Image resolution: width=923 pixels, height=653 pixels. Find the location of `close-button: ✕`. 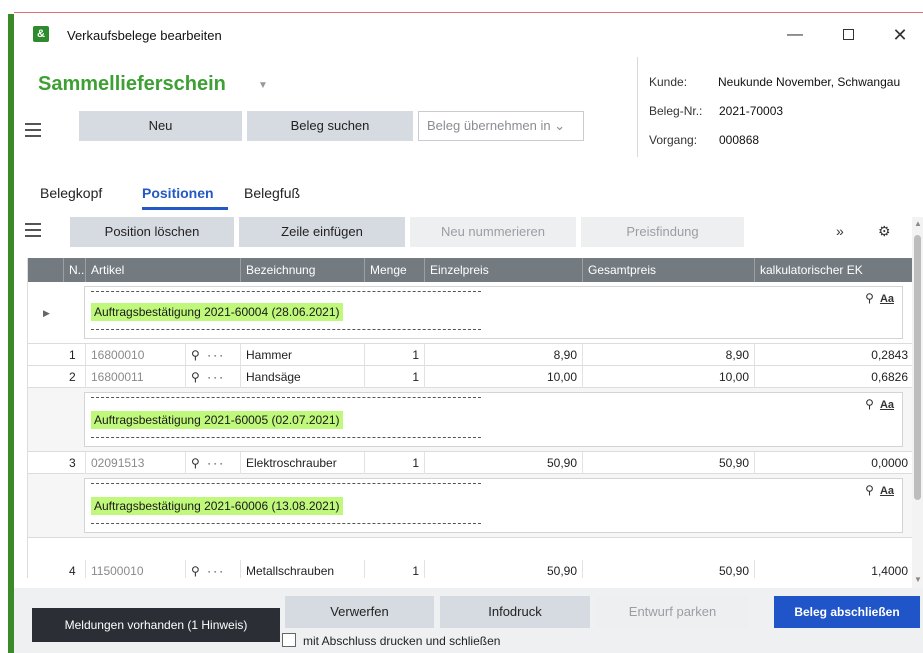

close-button: ✕ is located at coordinates (900, 35).